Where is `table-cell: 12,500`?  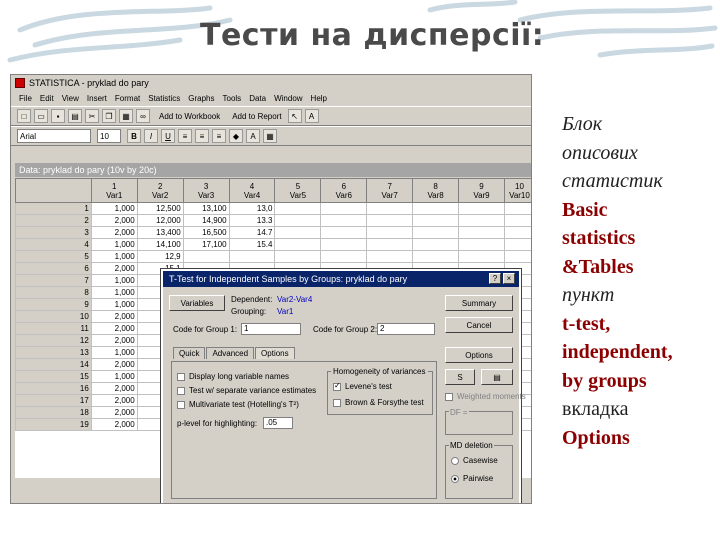
table-cell: 12,500 is located at coordinates (160, 208).